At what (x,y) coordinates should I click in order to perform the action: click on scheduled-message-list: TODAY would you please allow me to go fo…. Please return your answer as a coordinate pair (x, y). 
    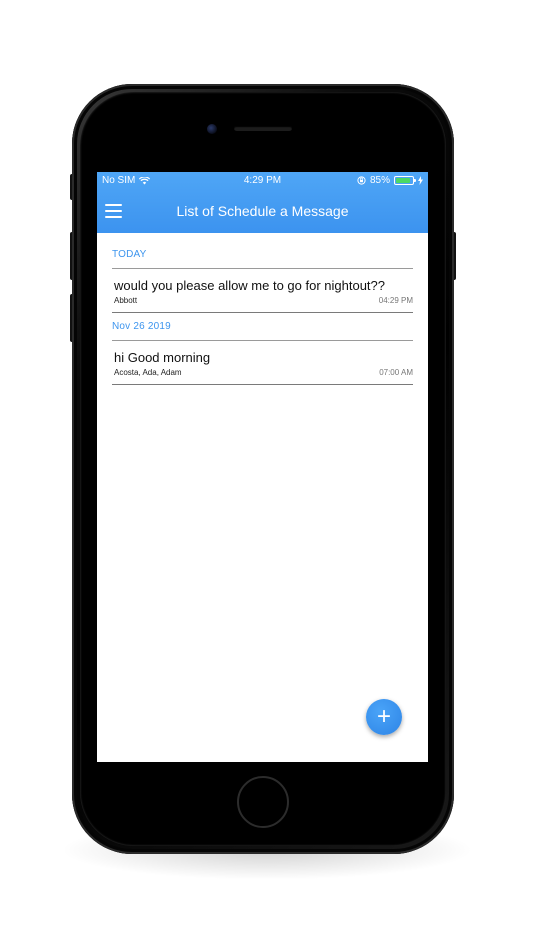
    Looking at the image, I should click on (262, 309).